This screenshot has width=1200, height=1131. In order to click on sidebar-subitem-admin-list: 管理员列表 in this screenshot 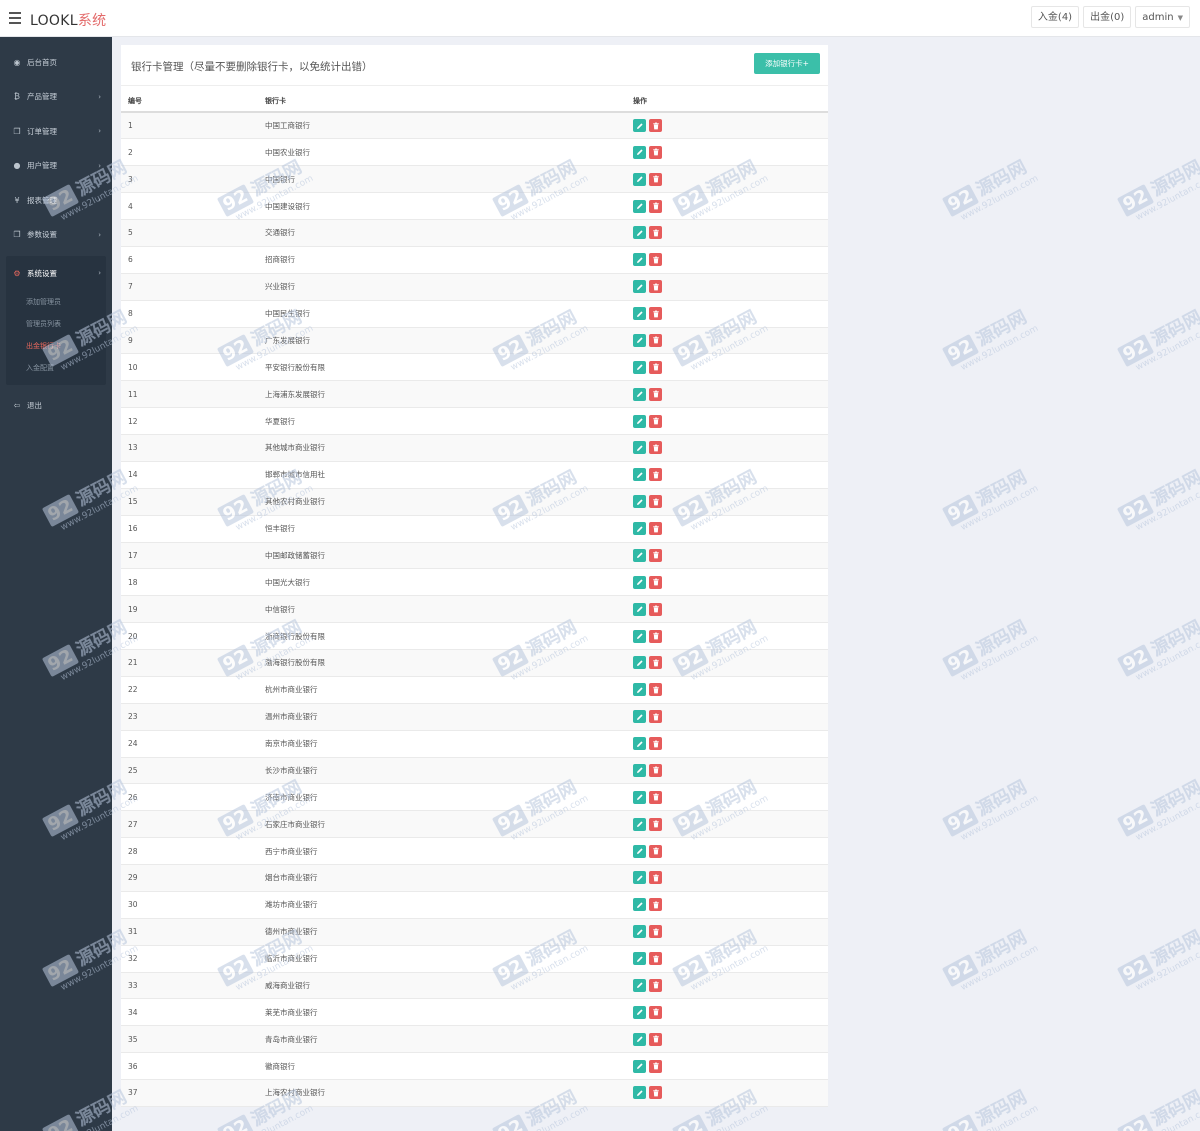, I will do `click(56, 324)`.